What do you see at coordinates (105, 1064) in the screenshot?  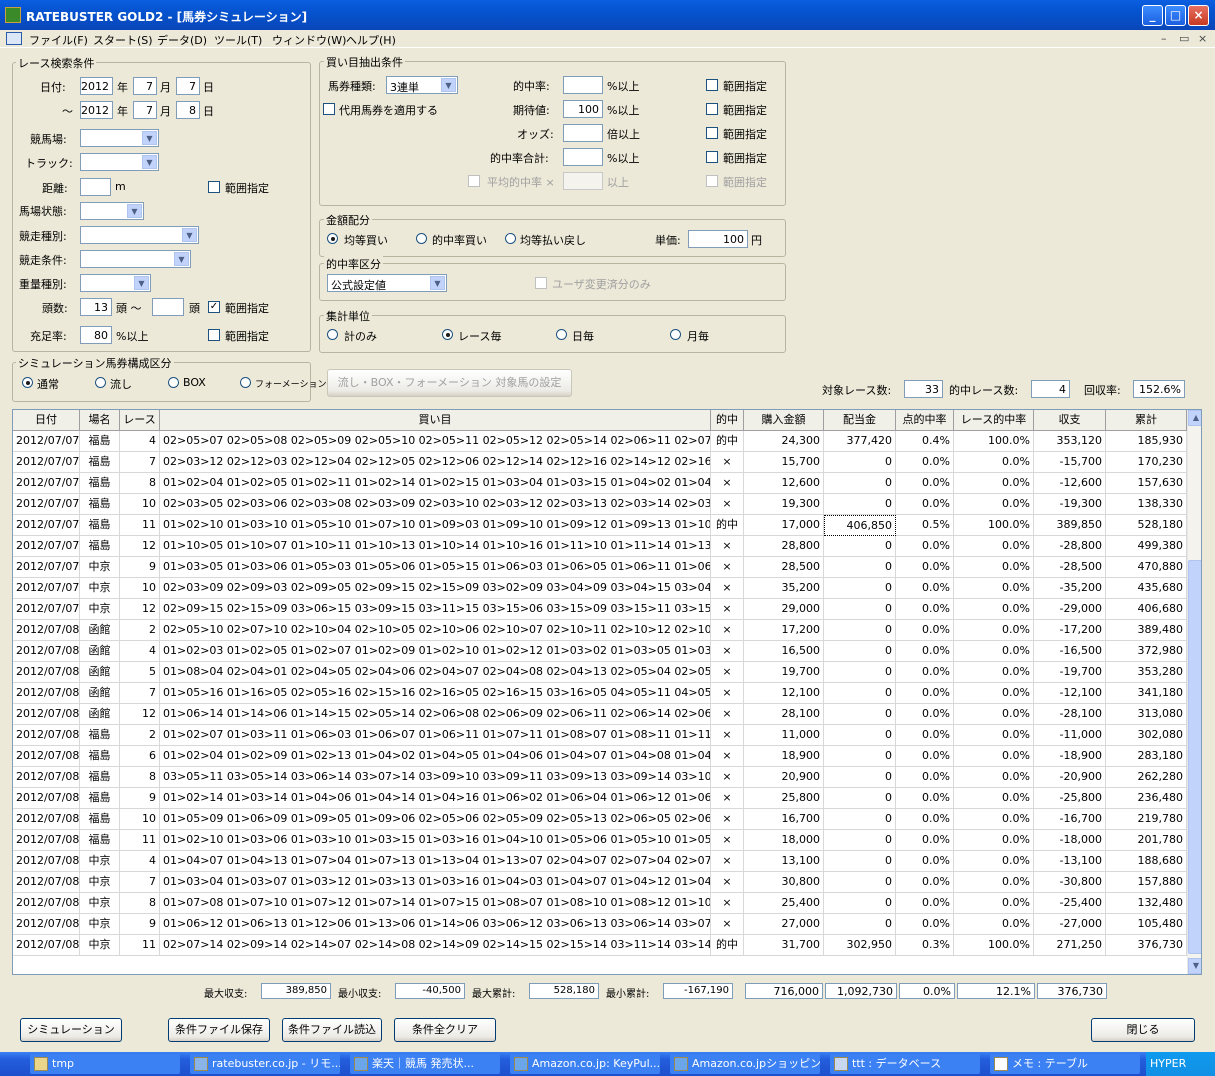 I see `task-tmp: tmp` at bounding box center [105, 1064].